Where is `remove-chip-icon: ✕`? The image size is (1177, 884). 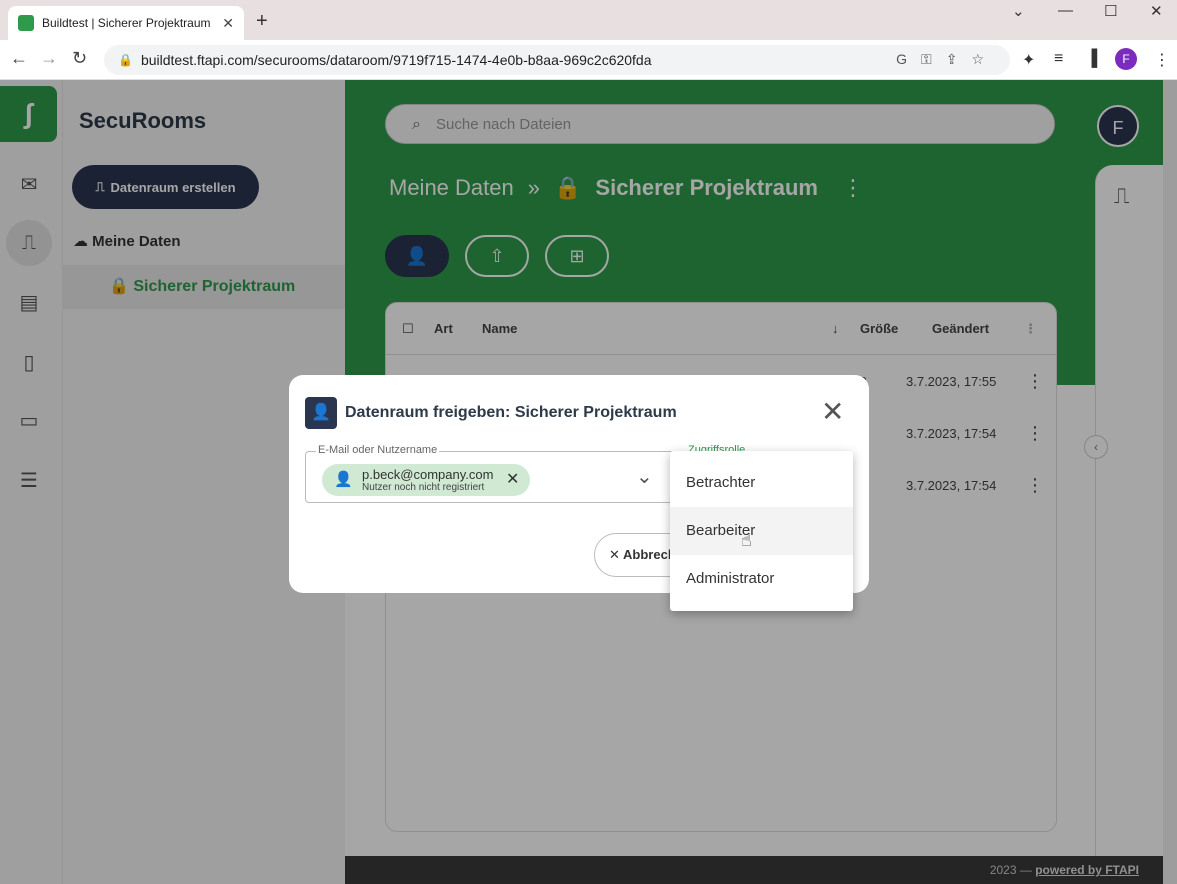 remove-chip-icon: ✕ is located at coordinates (512, 479).